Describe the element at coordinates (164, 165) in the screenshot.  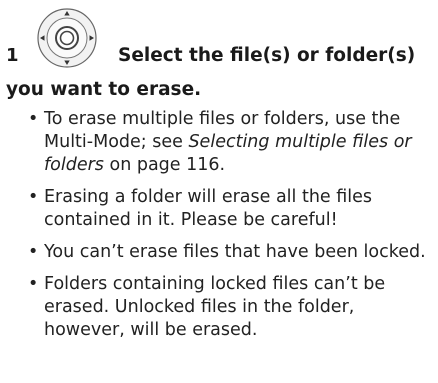
I see `note-text: on page 116.` at that location.